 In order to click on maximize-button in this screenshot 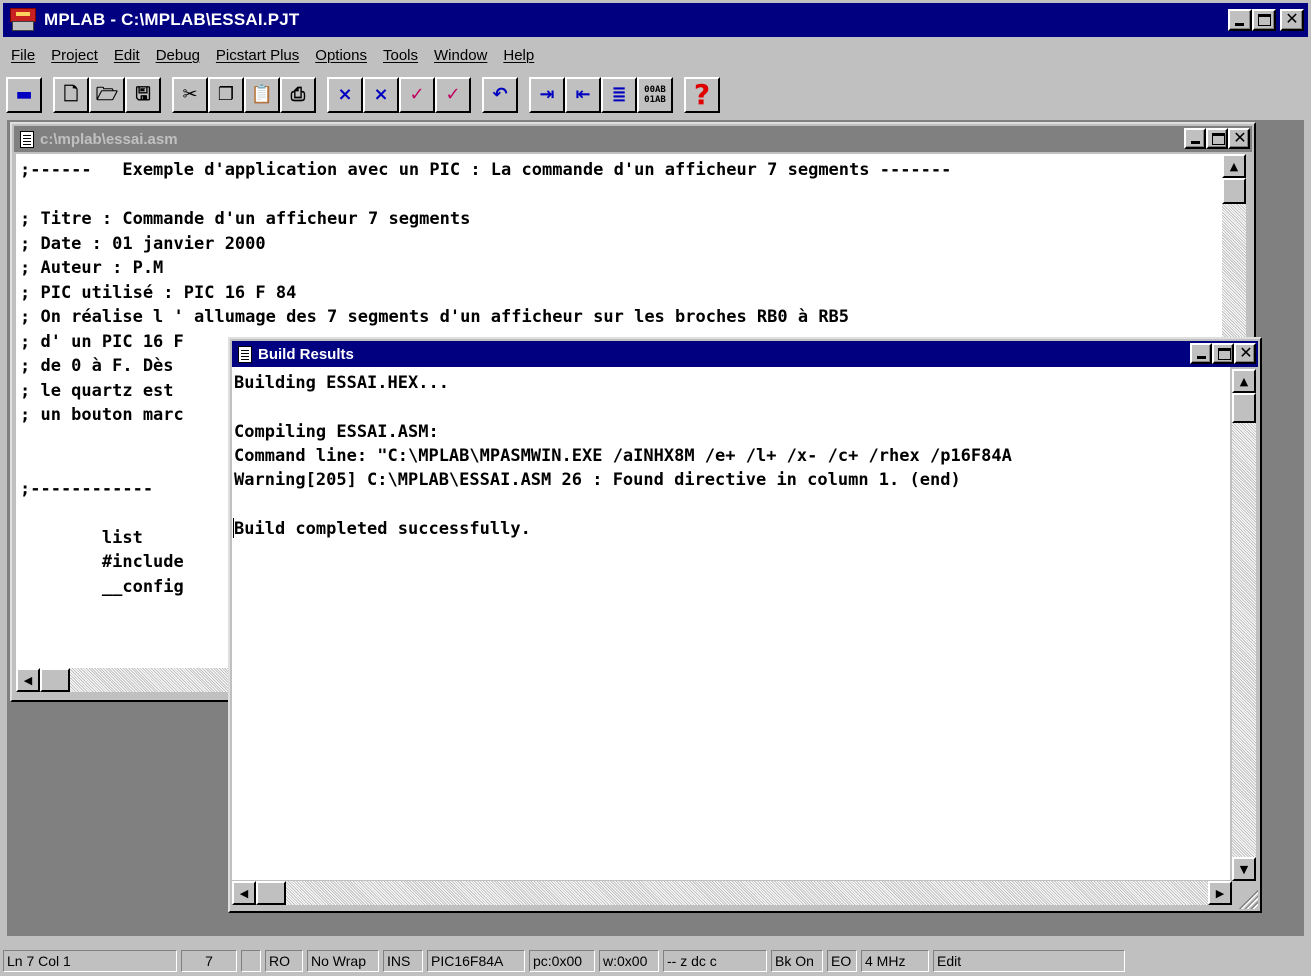, I will do `click(1264, 20)`.